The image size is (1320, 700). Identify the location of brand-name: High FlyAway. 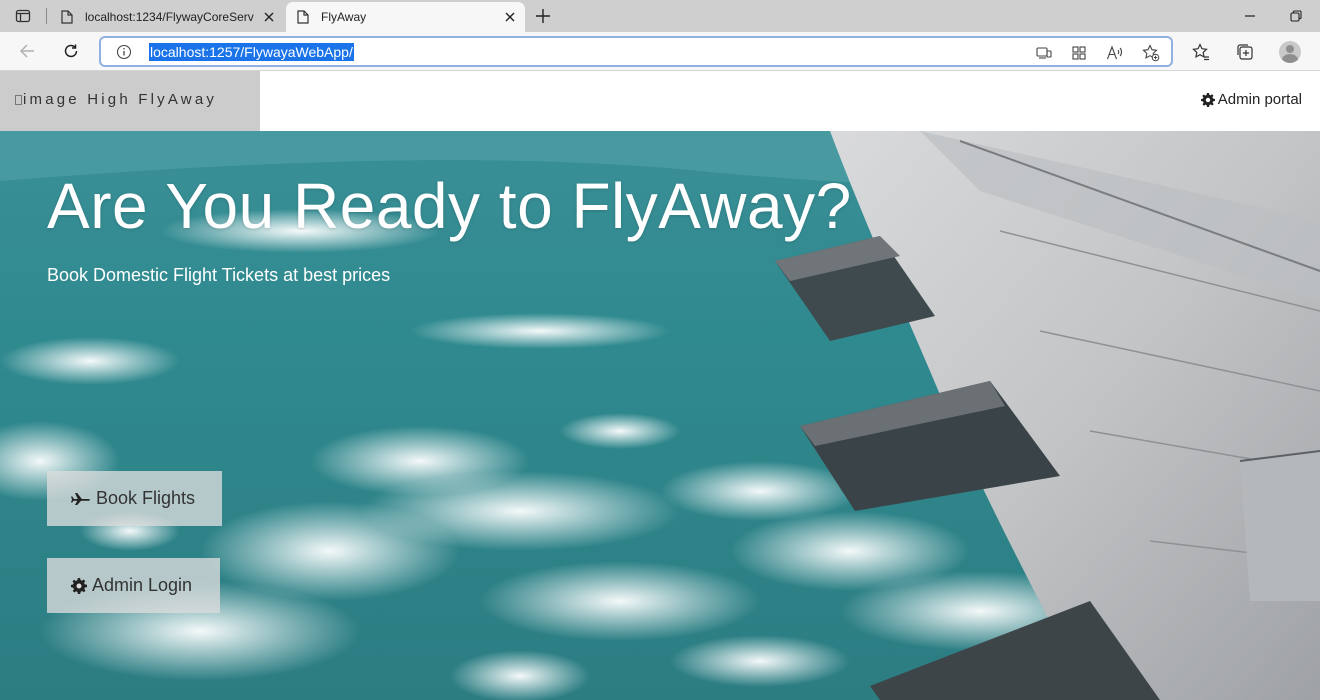
(152, 99).